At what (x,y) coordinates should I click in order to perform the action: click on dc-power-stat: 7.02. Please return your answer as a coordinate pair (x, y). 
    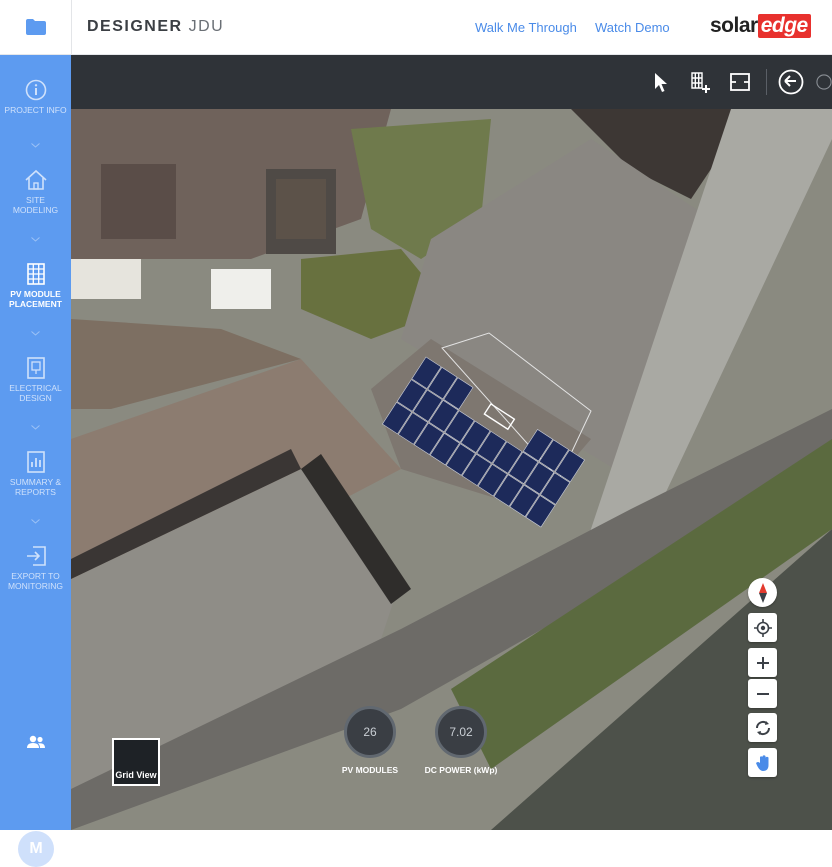
    Looking at the image, I should click on (461, 732).